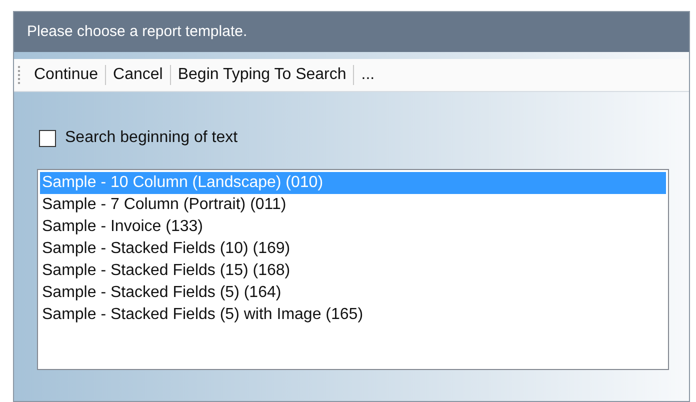  Describe the element at coordinates (19, 75) in the screenshot. I see `grip-icon` at that location.